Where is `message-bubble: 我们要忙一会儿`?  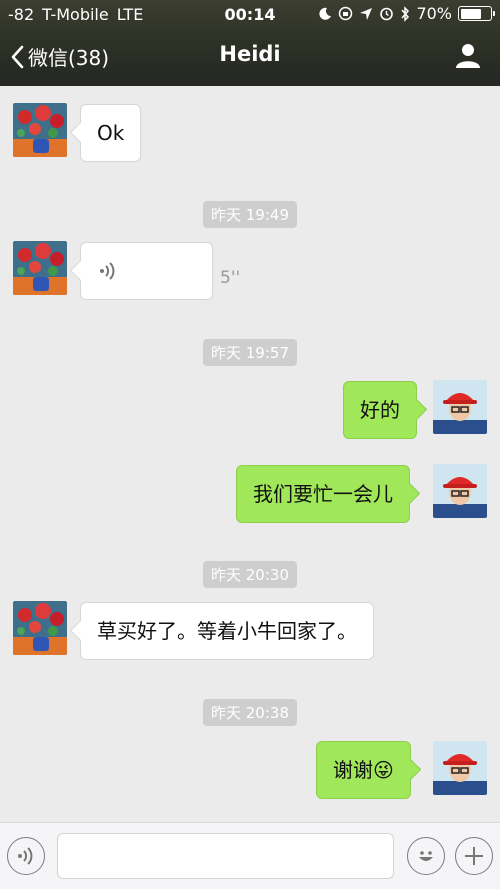 message-bubble: 我们要忙一会儿 is located at coordinates (323, 494).